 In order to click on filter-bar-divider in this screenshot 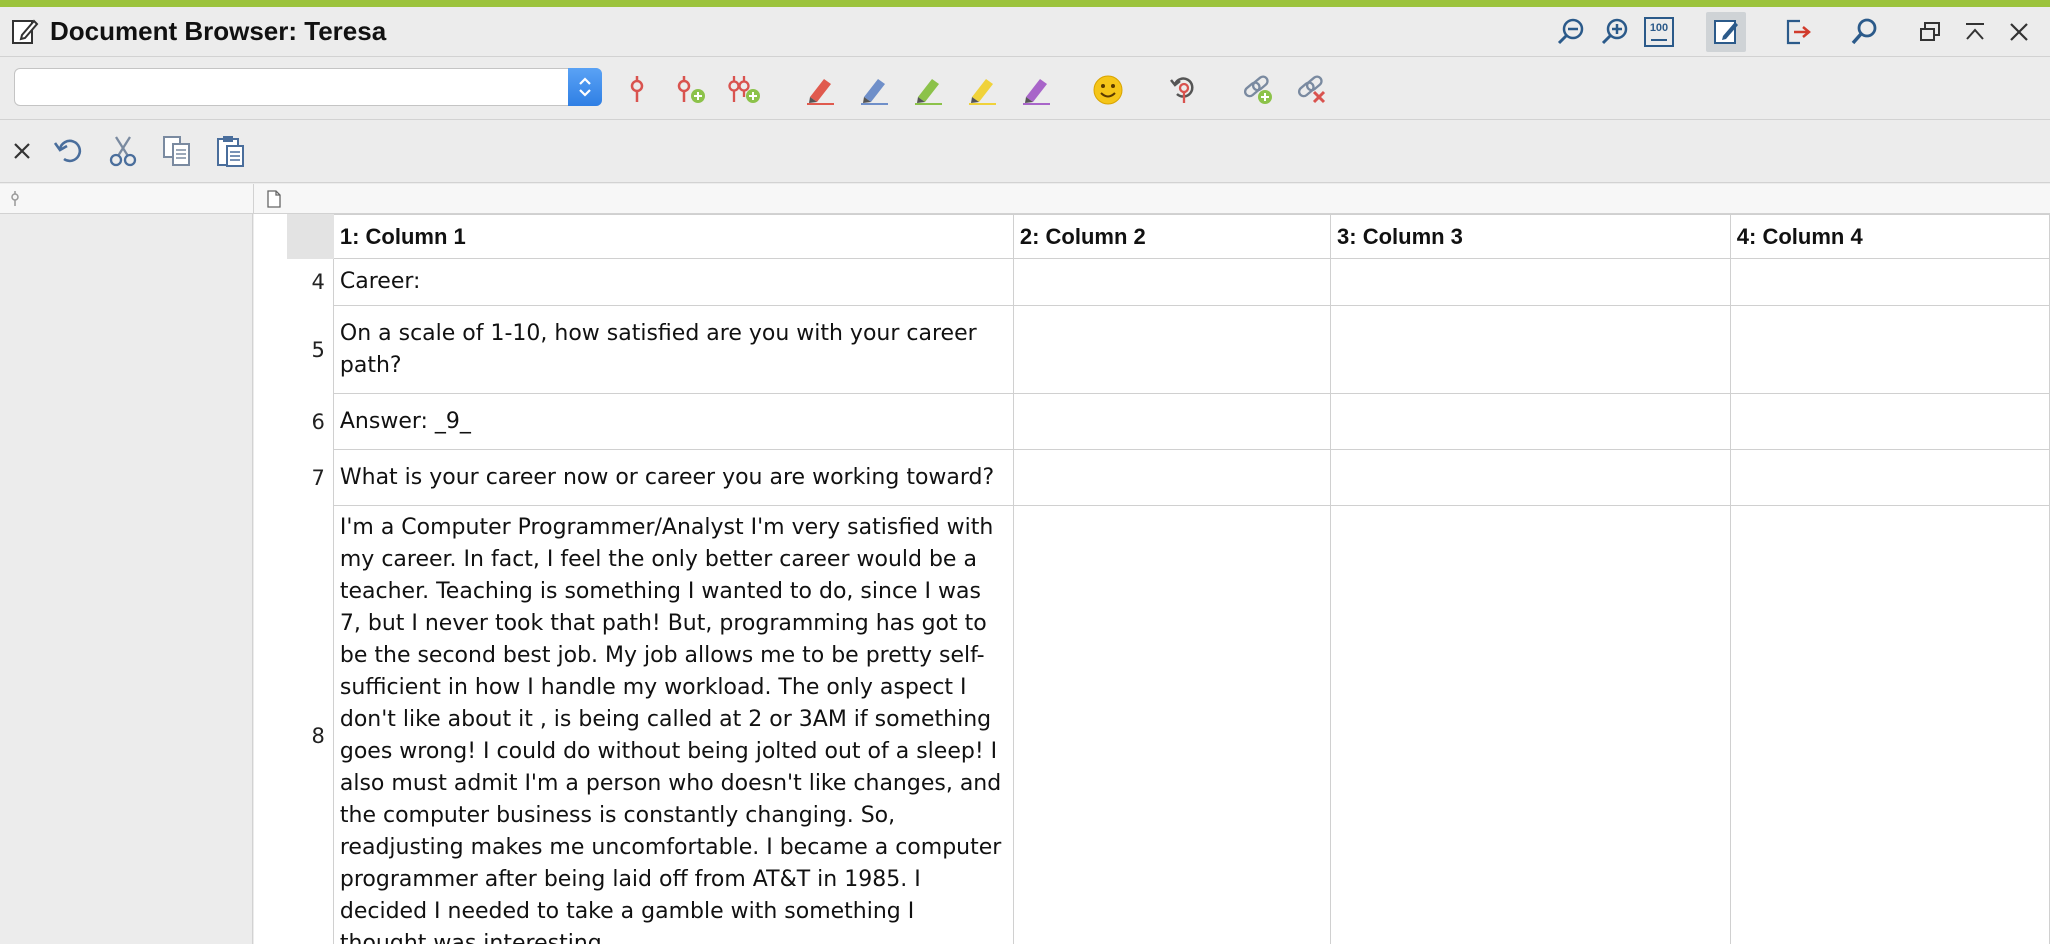, I will do `click(253, 199)`.